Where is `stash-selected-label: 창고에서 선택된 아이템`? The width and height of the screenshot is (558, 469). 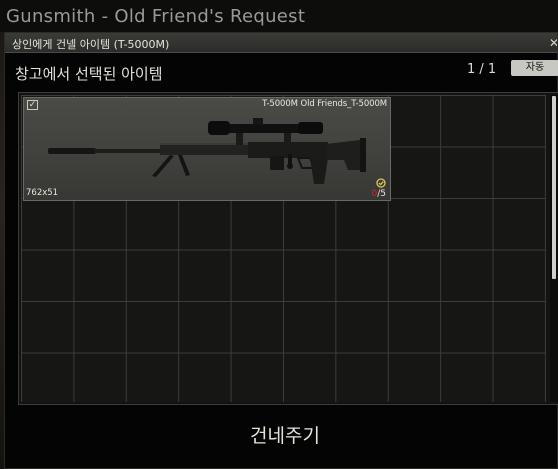 stash-selected-label: 창고에서 선택된 아이템 is located at coordinates (89, 74).